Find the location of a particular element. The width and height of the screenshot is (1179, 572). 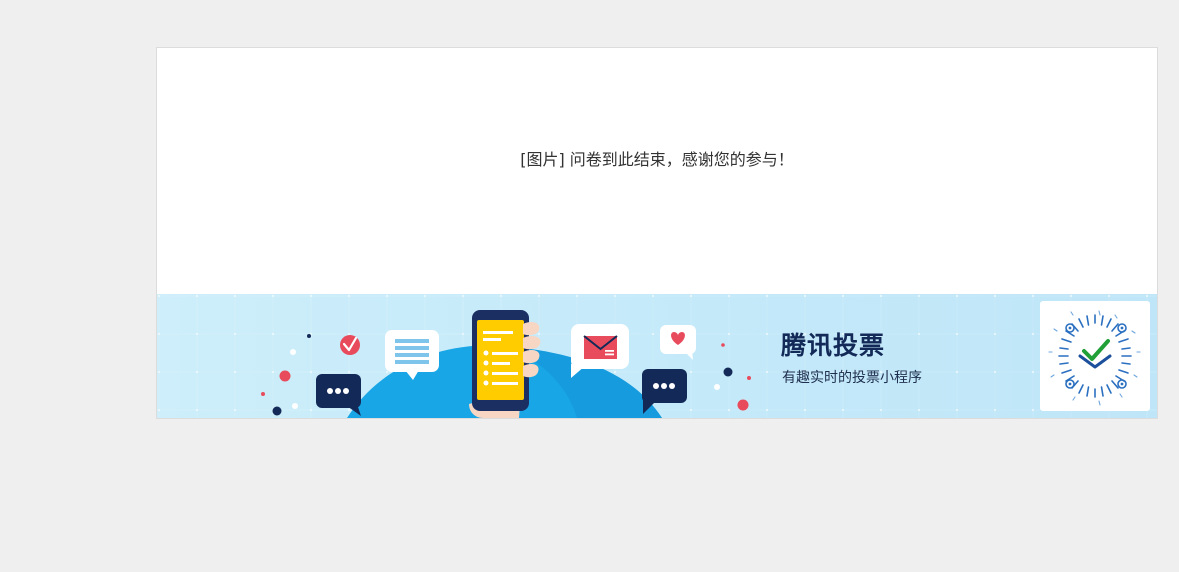

brand-subtitle: 有趣实时的投票小程序 is located at coordinates (852, 378).